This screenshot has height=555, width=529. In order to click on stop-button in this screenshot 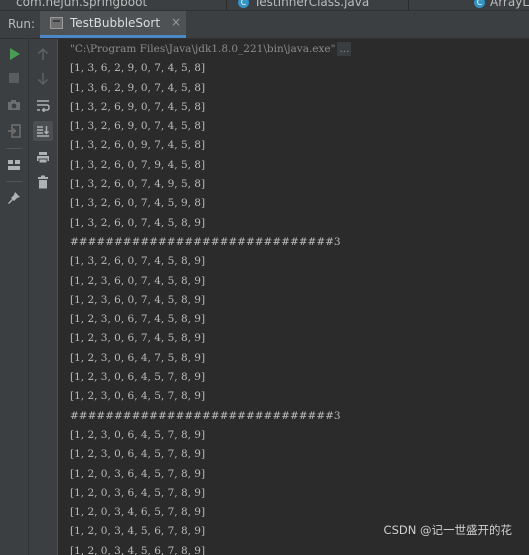, I will do `click(14, 78)`.